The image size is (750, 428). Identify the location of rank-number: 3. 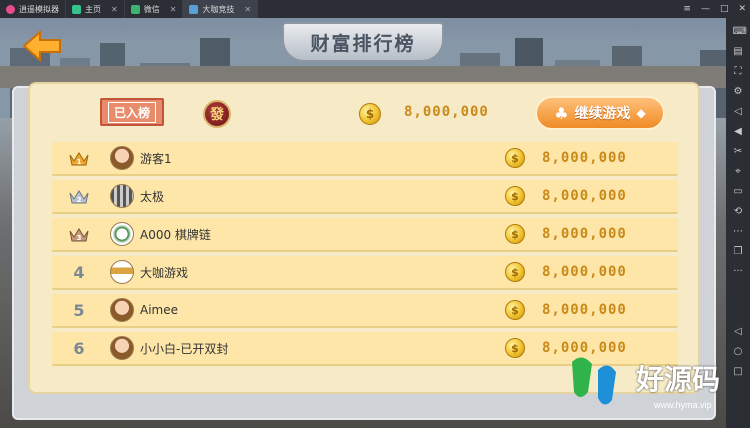
(79, 238).